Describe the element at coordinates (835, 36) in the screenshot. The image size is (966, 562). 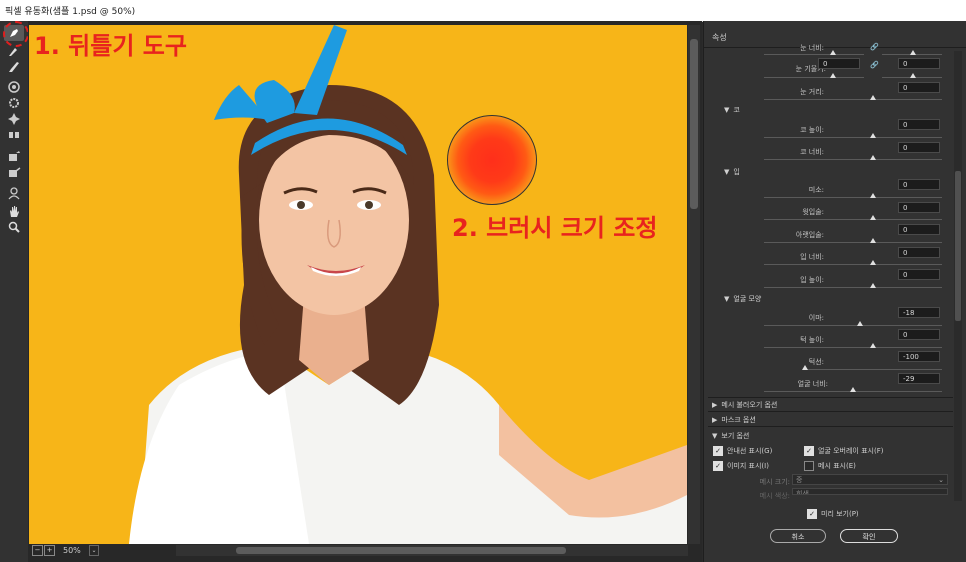
I see `panel-header: 속성` at that location.